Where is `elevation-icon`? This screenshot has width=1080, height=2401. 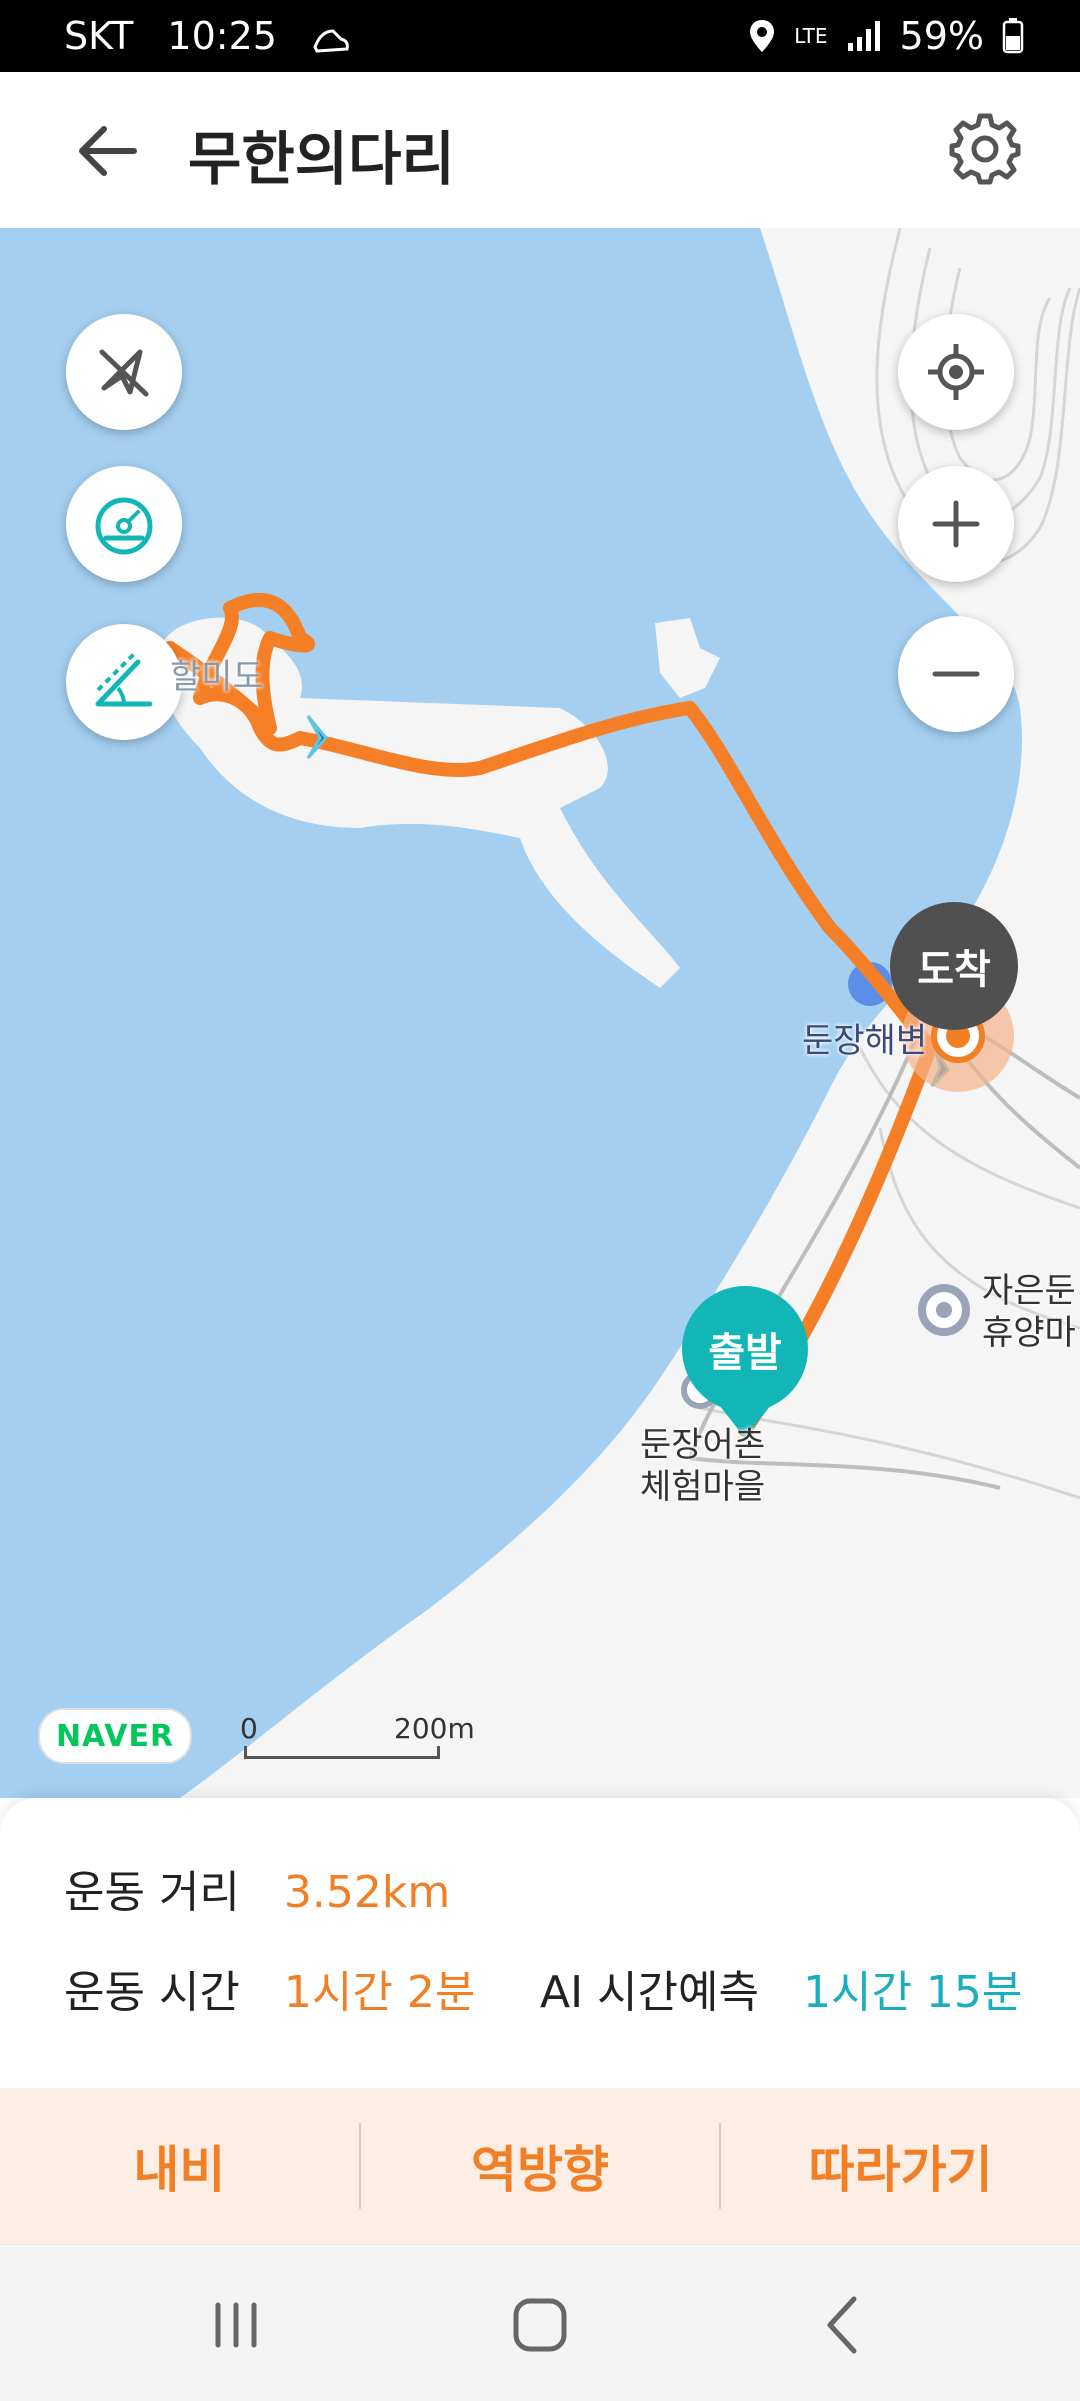
elevation-icon is located at coordinates (124, 679).